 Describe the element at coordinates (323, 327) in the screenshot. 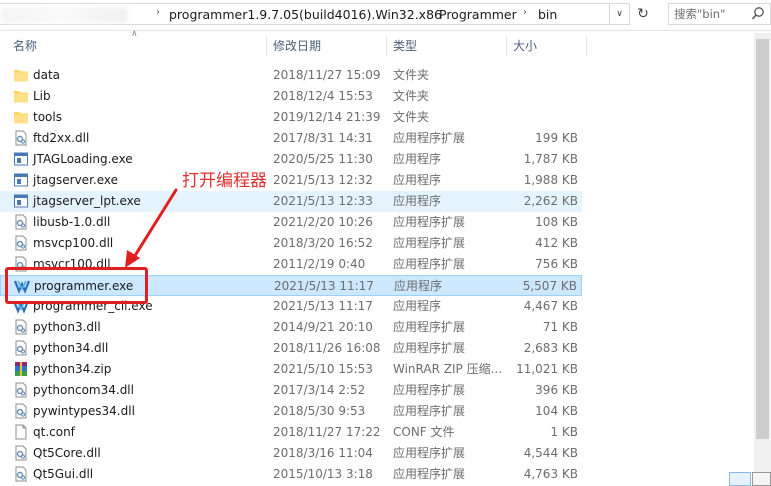

I see `file-modified-date: 2014/9/21 20:10` at that location.